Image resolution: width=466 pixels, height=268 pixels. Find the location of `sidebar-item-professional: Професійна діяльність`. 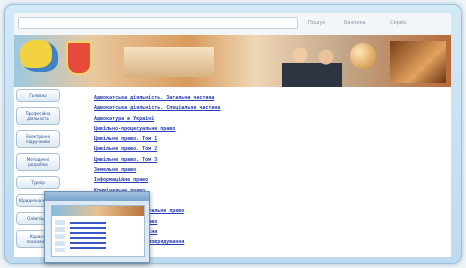

sidebar-item-professional: Професійна діяльність is located at coordinates (38, 116).